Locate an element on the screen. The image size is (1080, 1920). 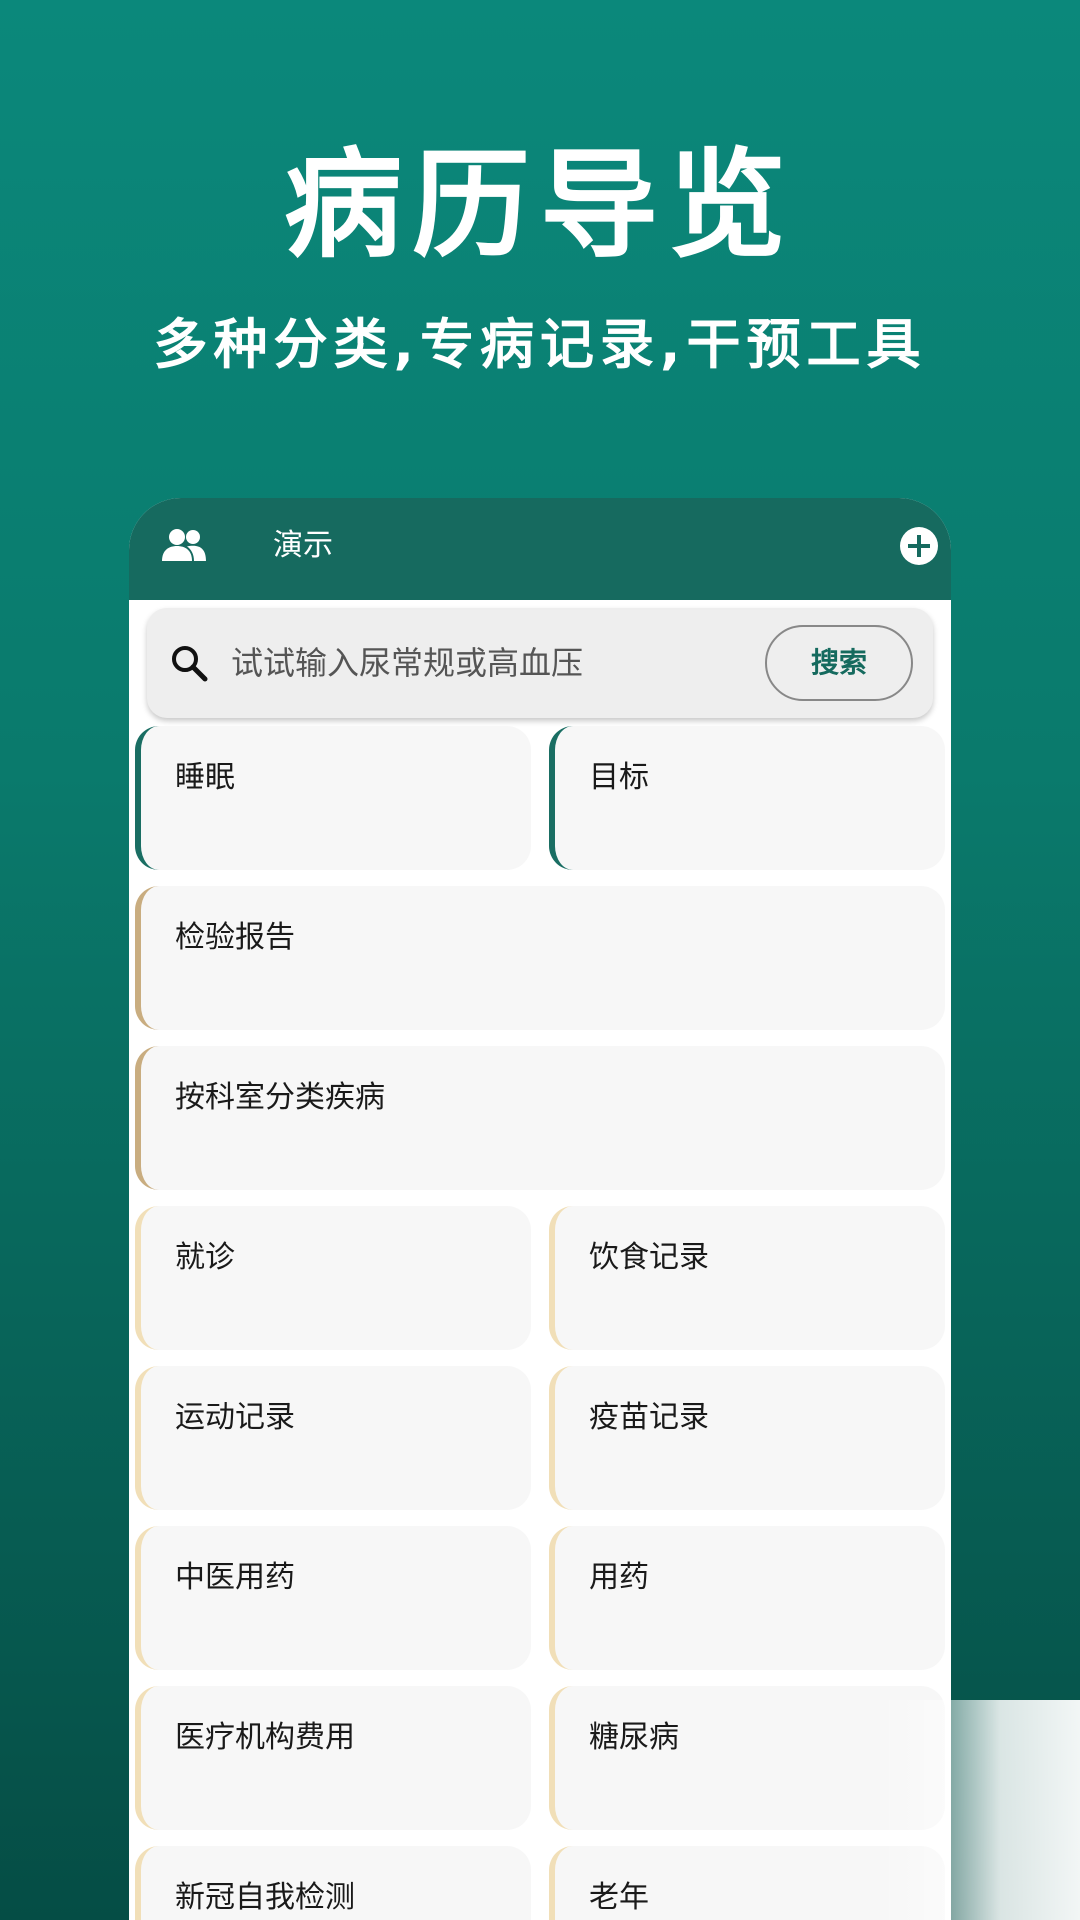
tile-exercise-record: 运动记录 is located at coordinates (333, 1438).